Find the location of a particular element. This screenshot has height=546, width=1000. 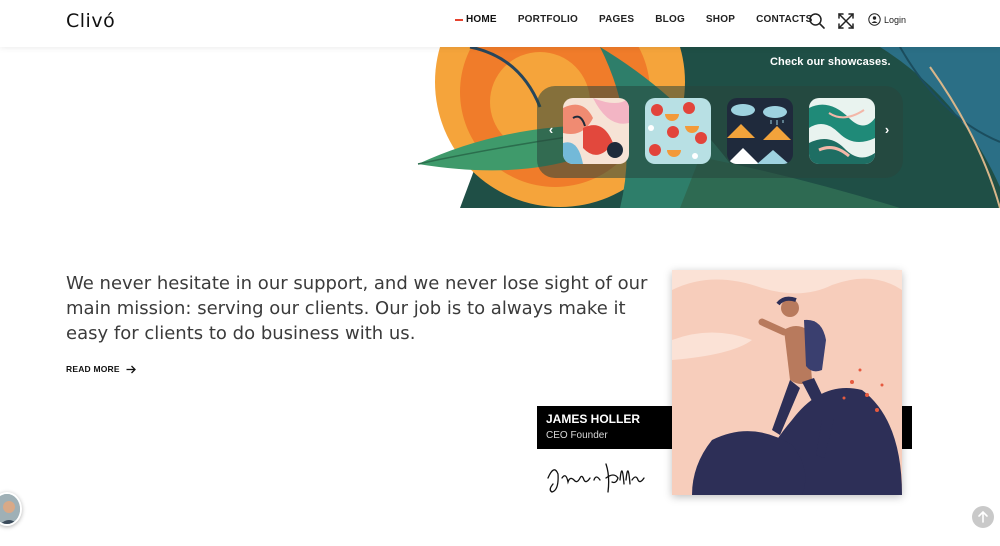

nav-item-pages: PAGES is located at coordinates (616, 19).